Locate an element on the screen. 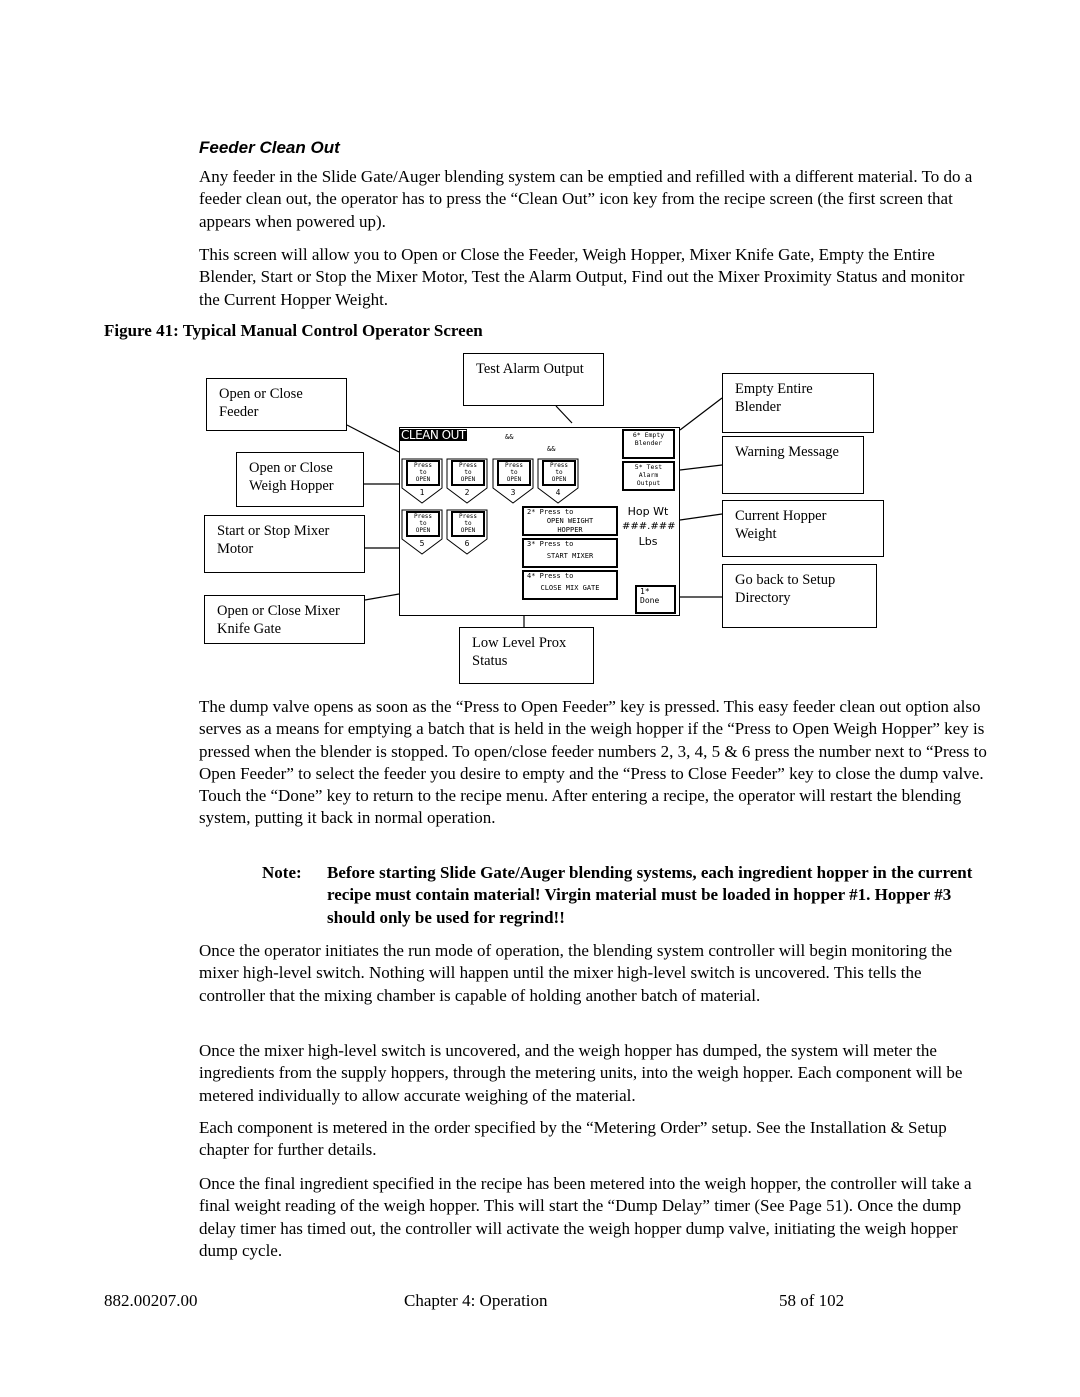 This screenshot has height=1397, width=1080. hop-wt-value: ###.### is located at coordinates (649, 526).